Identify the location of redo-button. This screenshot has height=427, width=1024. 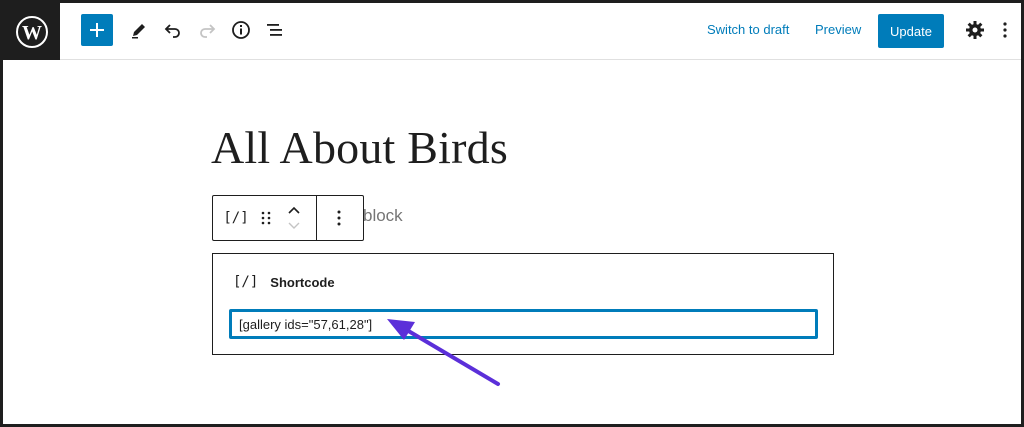
(207, 30).